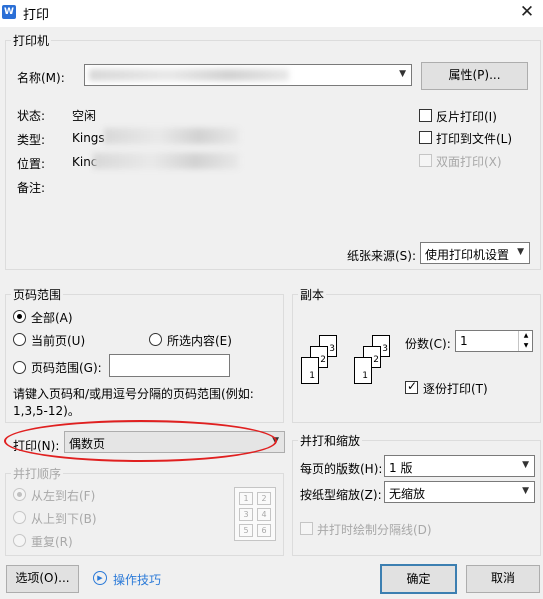 The image size is (543, 599). Describe the element at coordinates (31, 188) in the screenshot. I see `comment-label: 备注:` at that location.